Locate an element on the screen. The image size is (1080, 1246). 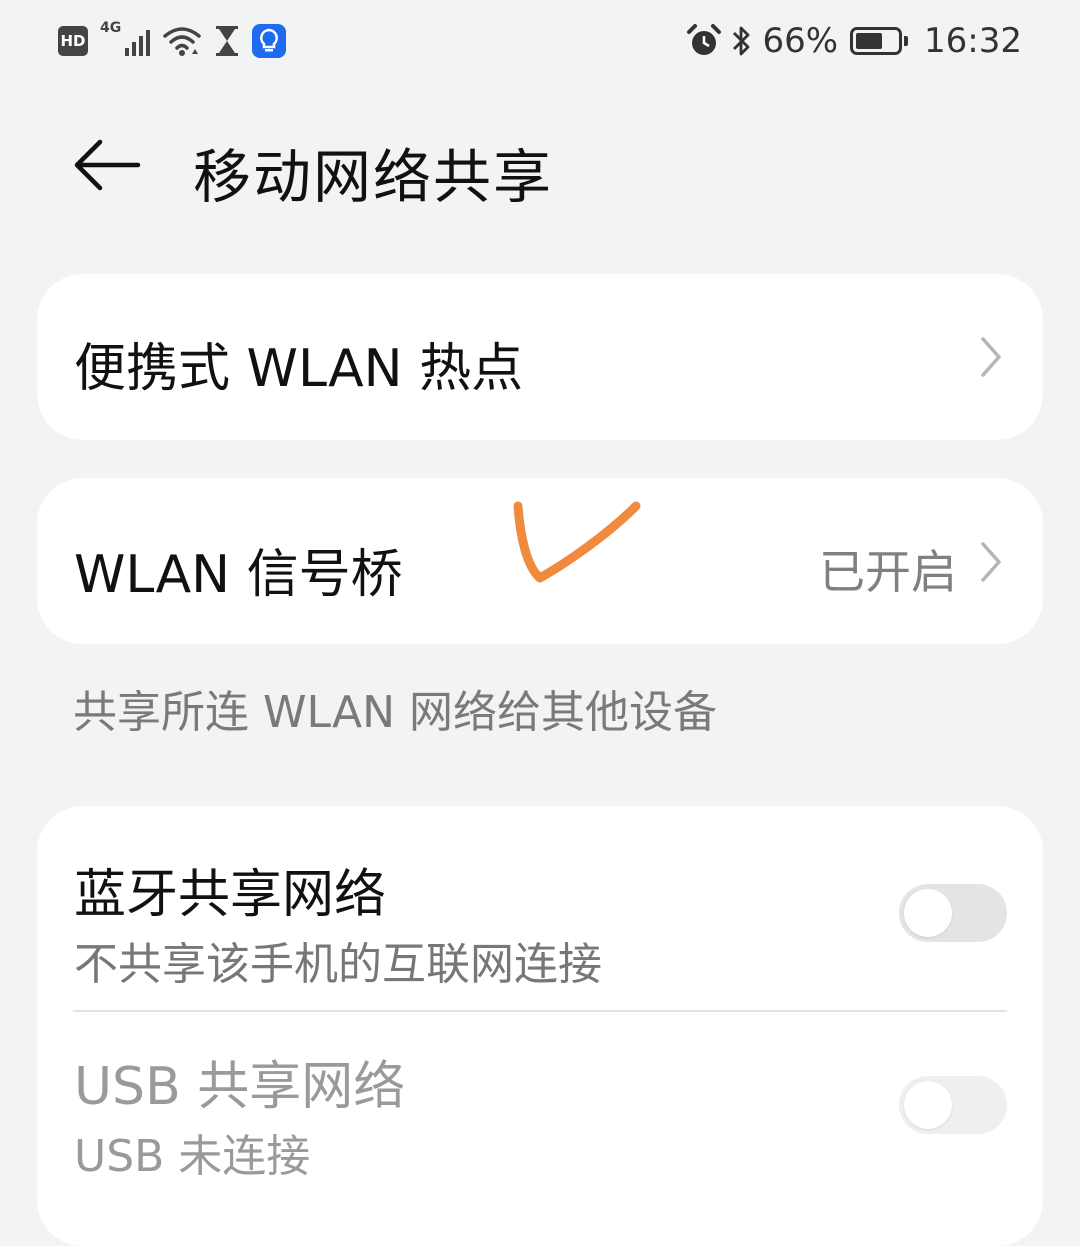
hotspot-card: 便携式 WLAN 热点 is located at coordinates (540, 357).